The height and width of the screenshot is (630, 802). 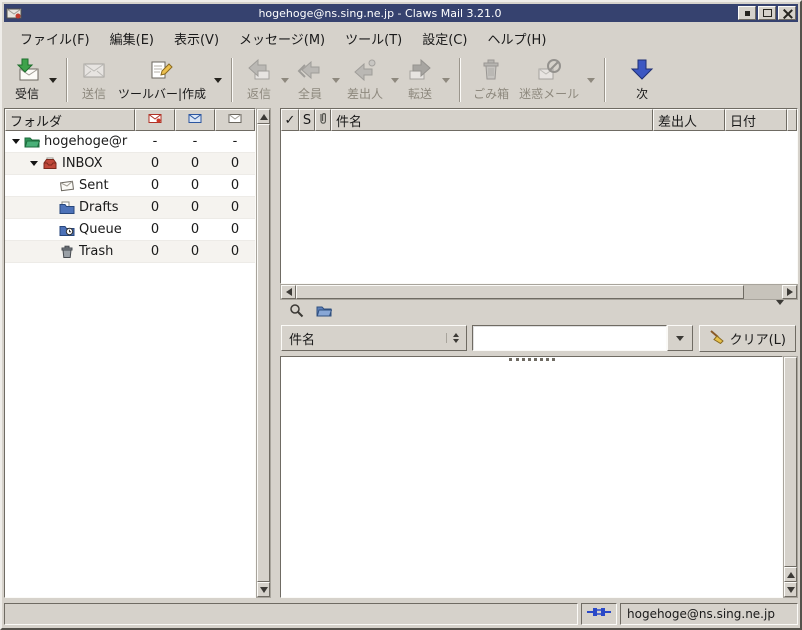 What do you see at coordinates (67, 207) in the screenshot?
I see `drafts-icon` at bounding box center [67, 207].